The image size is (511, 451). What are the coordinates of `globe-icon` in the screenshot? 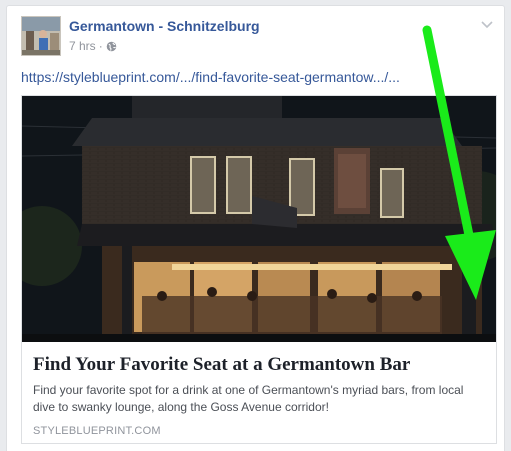 It's located at (111, 46).